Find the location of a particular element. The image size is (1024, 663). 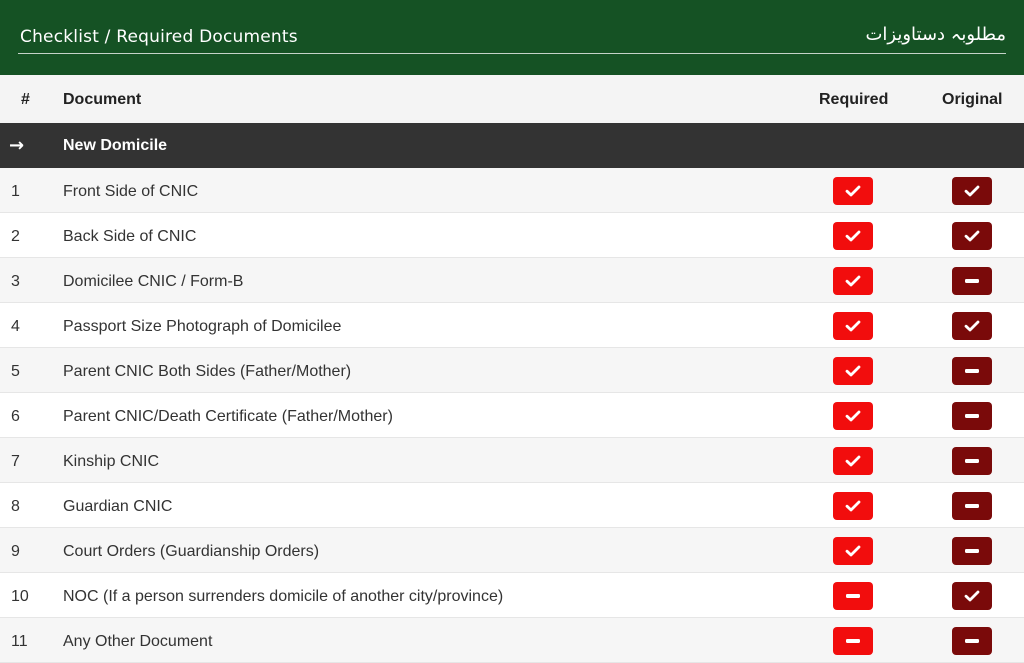

table-row: 11 Any Other Document is located at coordinates (512, 640).